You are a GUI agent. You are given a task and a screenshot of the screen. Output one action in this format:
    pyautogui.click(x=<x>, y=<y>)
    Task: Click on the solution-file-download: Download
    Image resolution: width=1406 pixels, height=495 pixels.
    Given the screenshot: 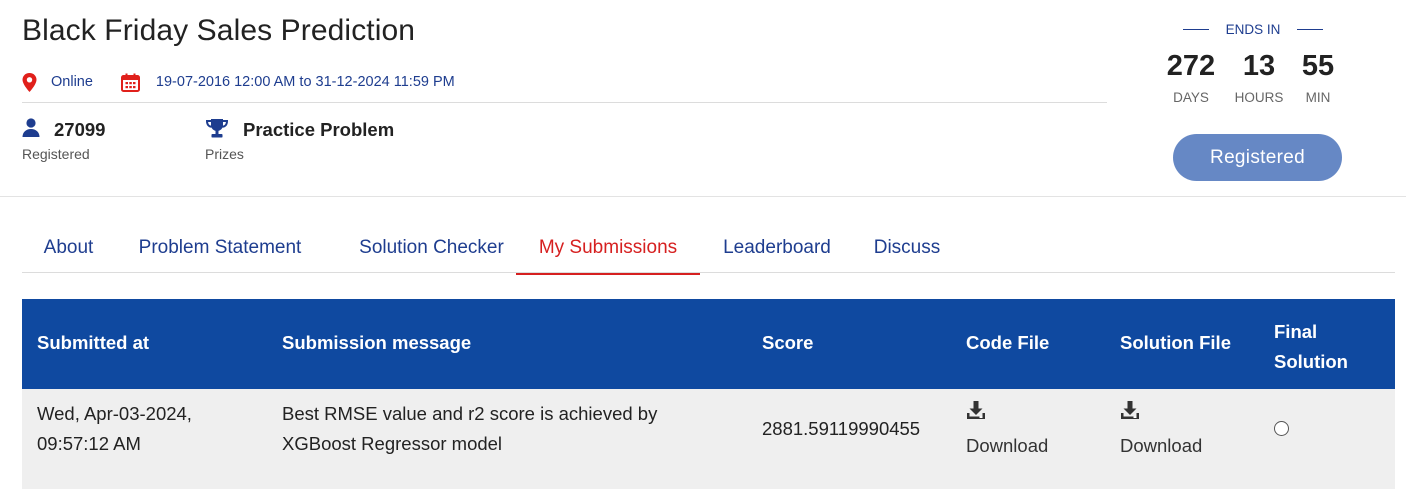 What is the action you would take?
    pyautogui.click(x=1161, y=428)
    